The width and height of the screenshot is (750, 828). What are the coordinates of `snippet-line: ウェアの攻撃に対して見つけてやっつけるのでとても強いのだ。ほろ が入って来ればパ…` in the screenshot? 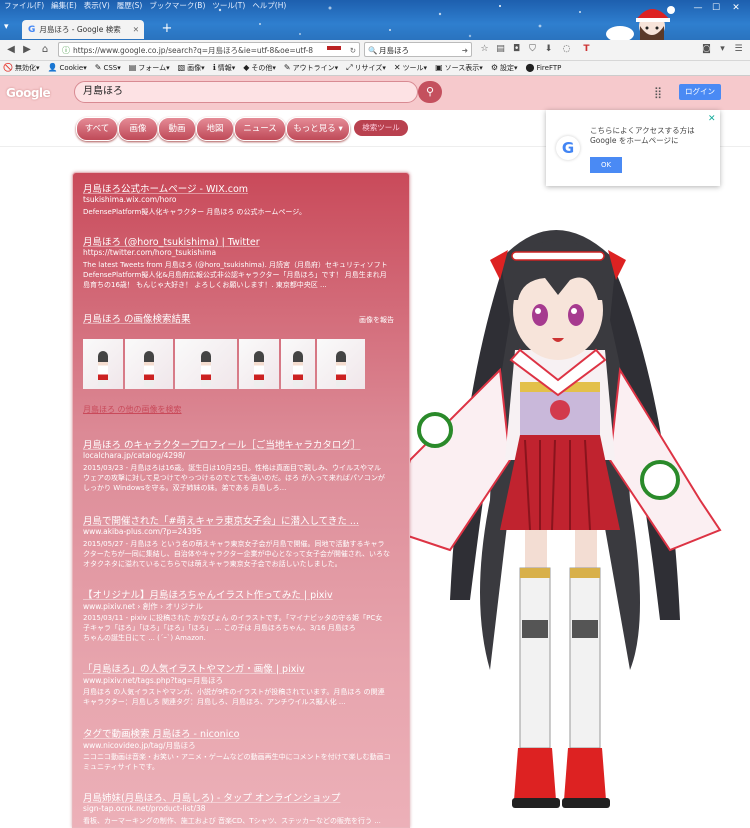 It's located at (234, 478).